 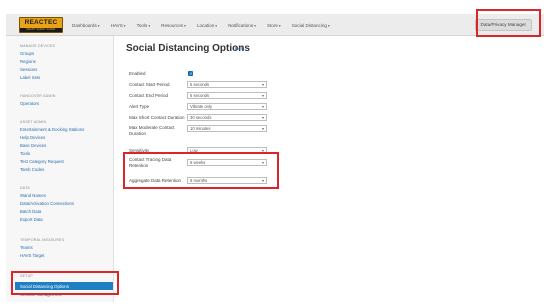 I want to click on sidebar-group-title: MANAGE DEVICES, so click(x=38, y=46).